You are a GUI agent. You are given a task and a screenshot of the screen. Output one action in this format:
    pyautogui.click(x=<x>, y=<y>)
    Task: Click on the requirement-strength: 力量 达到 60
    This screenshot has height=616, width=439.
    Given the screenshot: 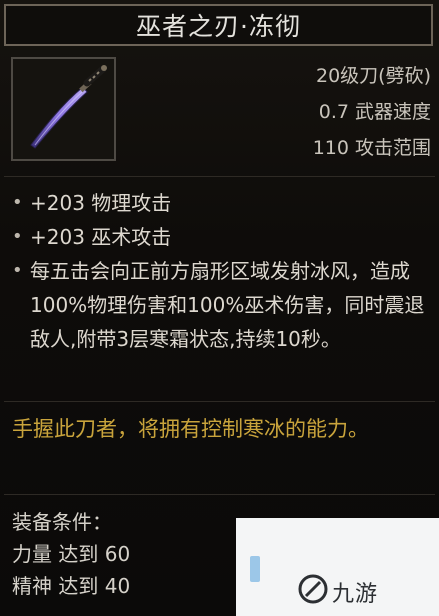 What is the action you would take?
    pyautogui.click(x=71, y=554)
    